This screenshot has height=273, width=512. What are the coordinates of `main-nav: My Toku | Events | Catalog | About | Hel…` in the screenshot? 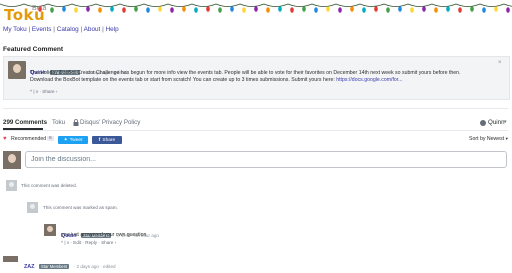 It's located at (61, 29).